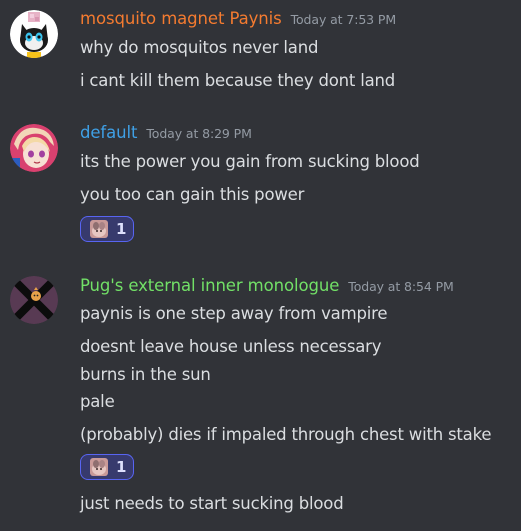 This screenshot has height=531, width=521. What do you see at coordinates (212, 503) in the screenshot?
I see `message-text: just needs to start sucking blood` at bounding box center [212, 503].